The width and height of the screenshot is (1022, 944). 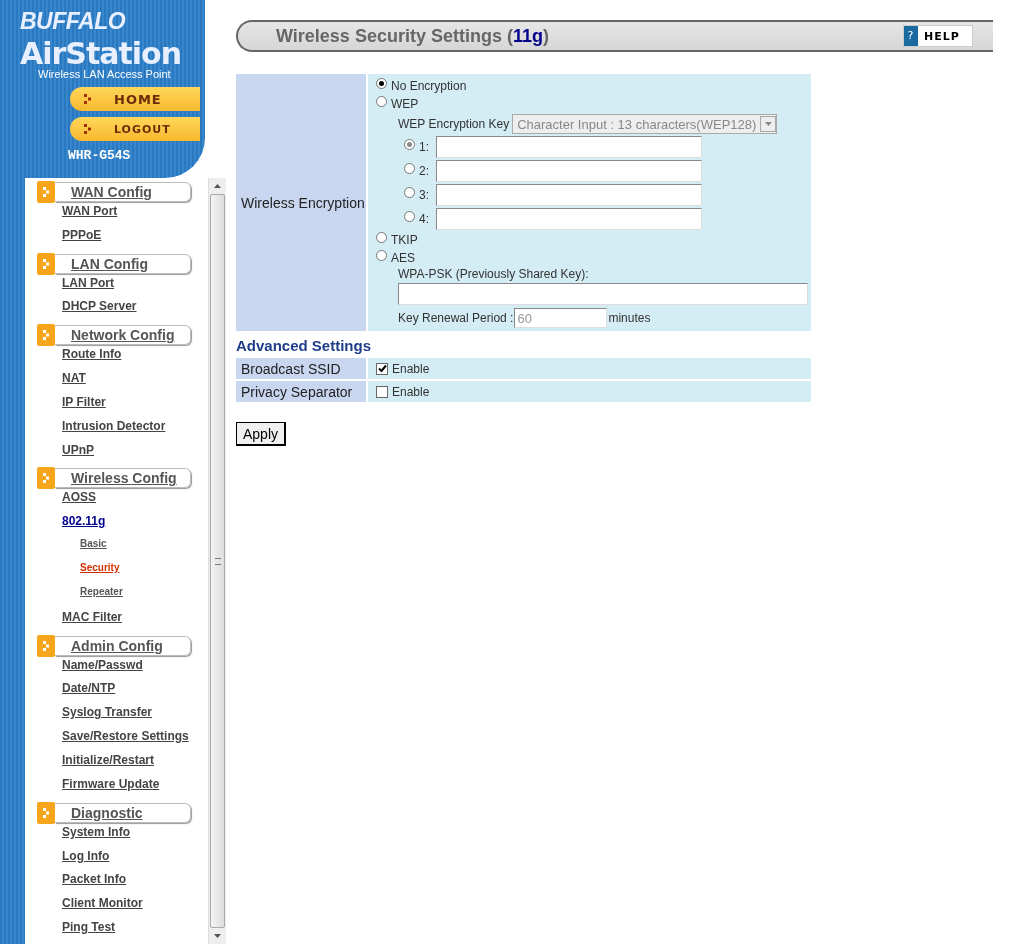 I want to click on model-name: WHR-G54S, so click(x=99, y=155).